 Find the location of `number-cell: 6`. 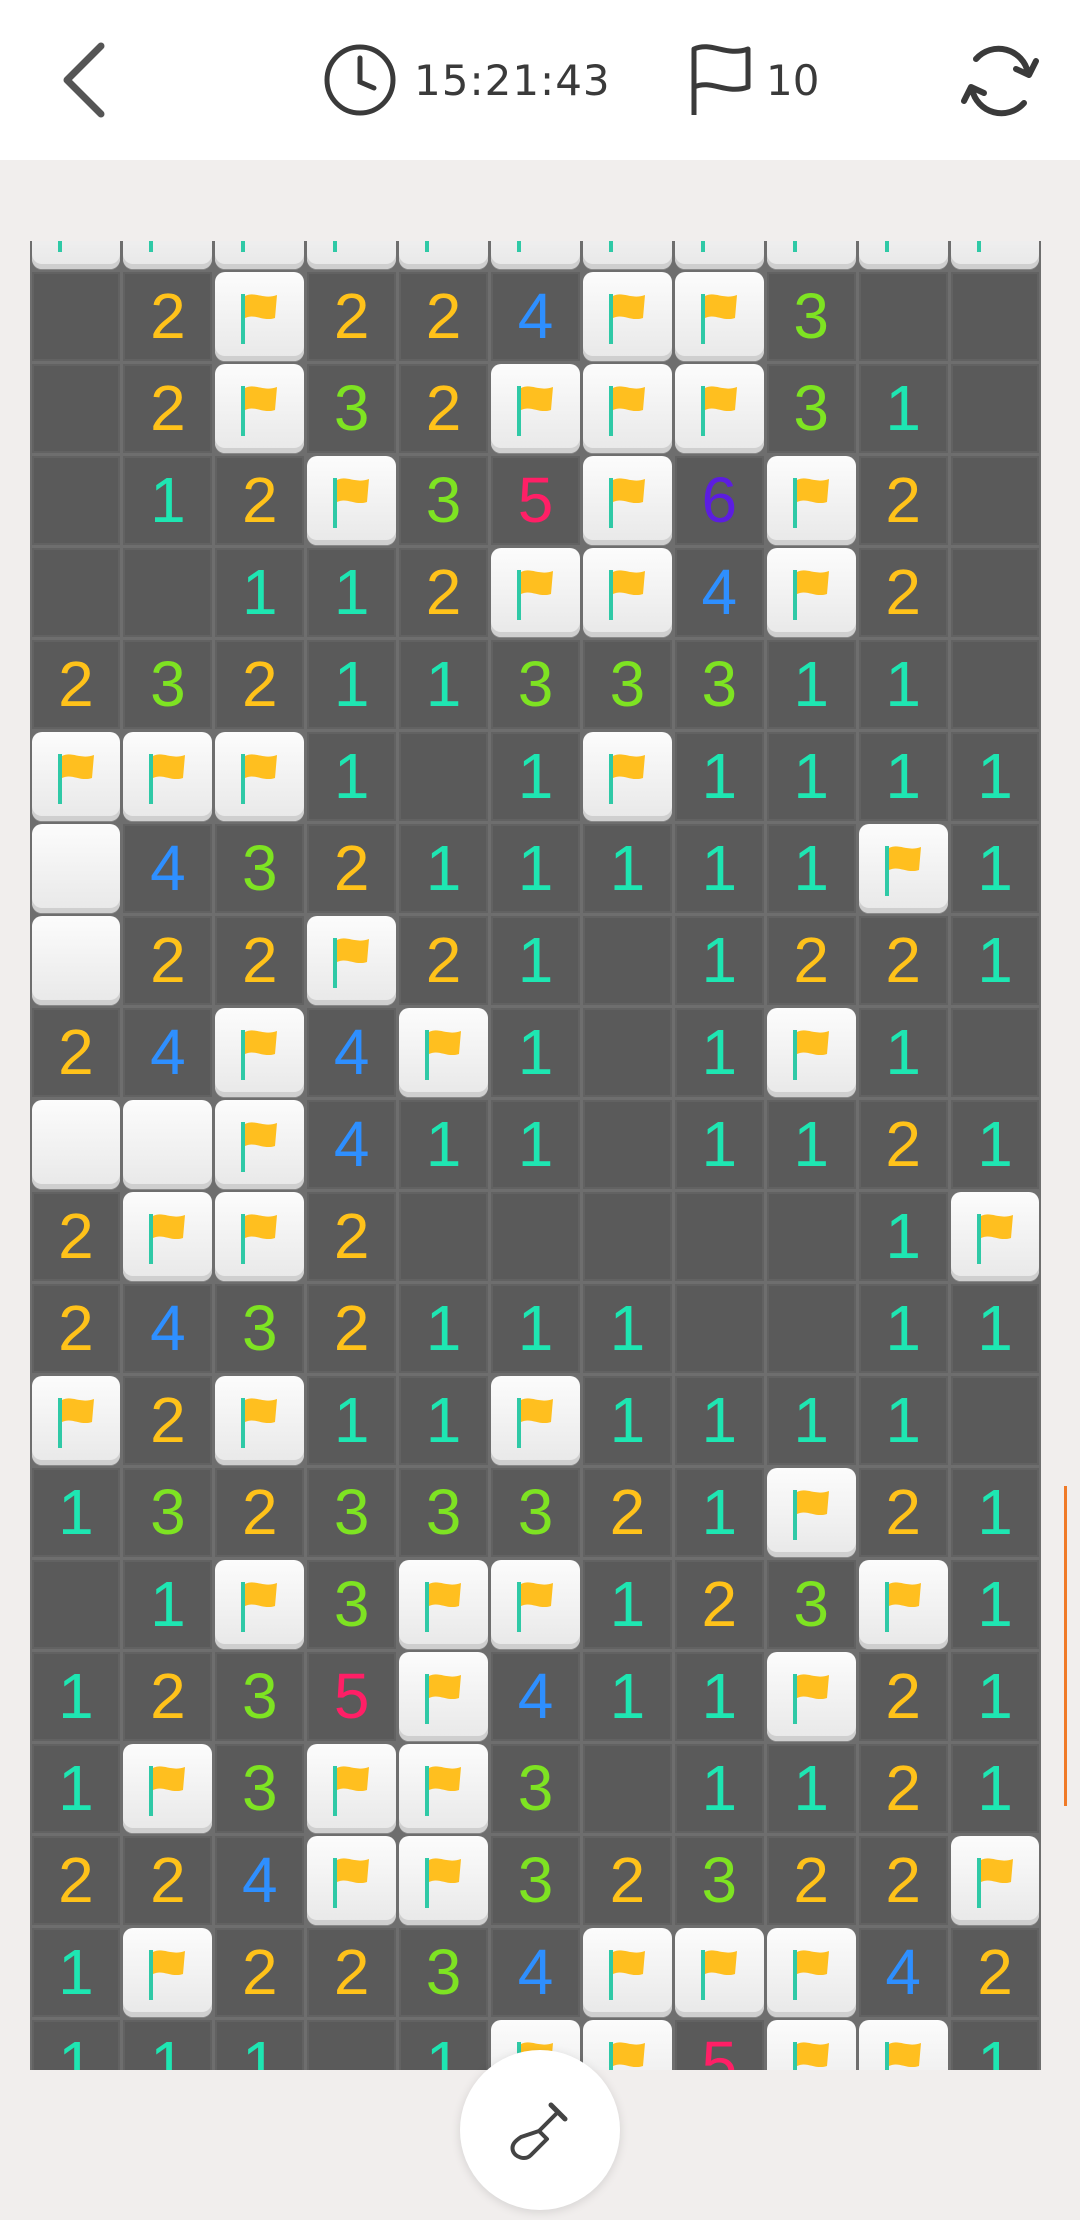

number-cell: 6 is located at coordinates (719, 500).